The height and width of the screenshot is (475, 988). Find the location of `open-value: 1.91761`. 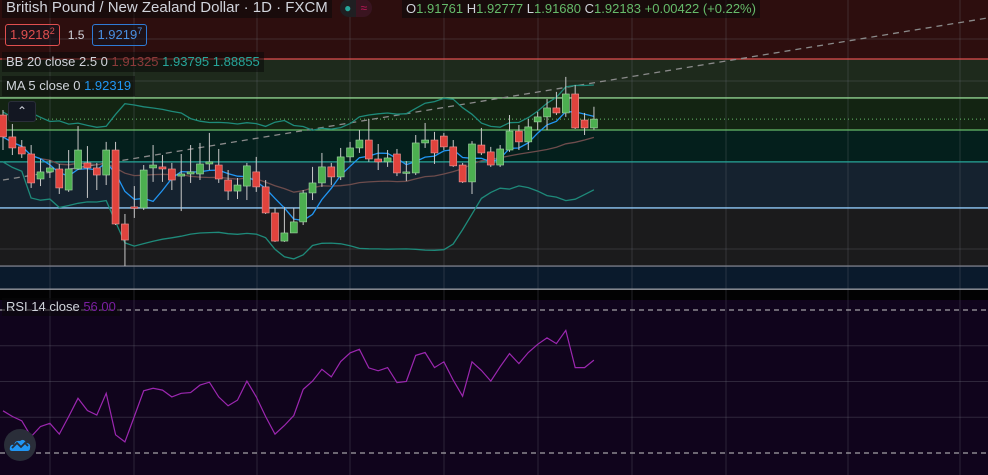

open-value: 1.91761 is located at coordinates (440, 8).